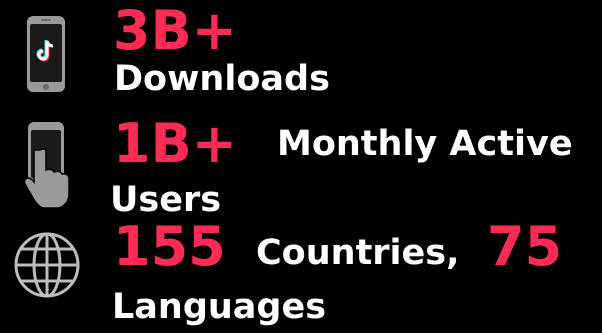 The height and width of the screenshot is (333, 602). I want to click on countries-label: Countries,, so click(358, 253).